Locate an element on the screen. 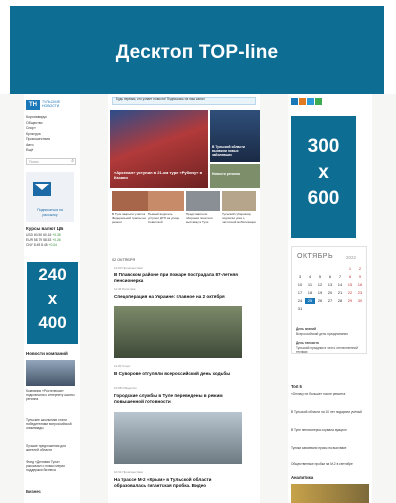 The image size is (396, 503). calendar-day: 21 is located at coordinates (340, 293).